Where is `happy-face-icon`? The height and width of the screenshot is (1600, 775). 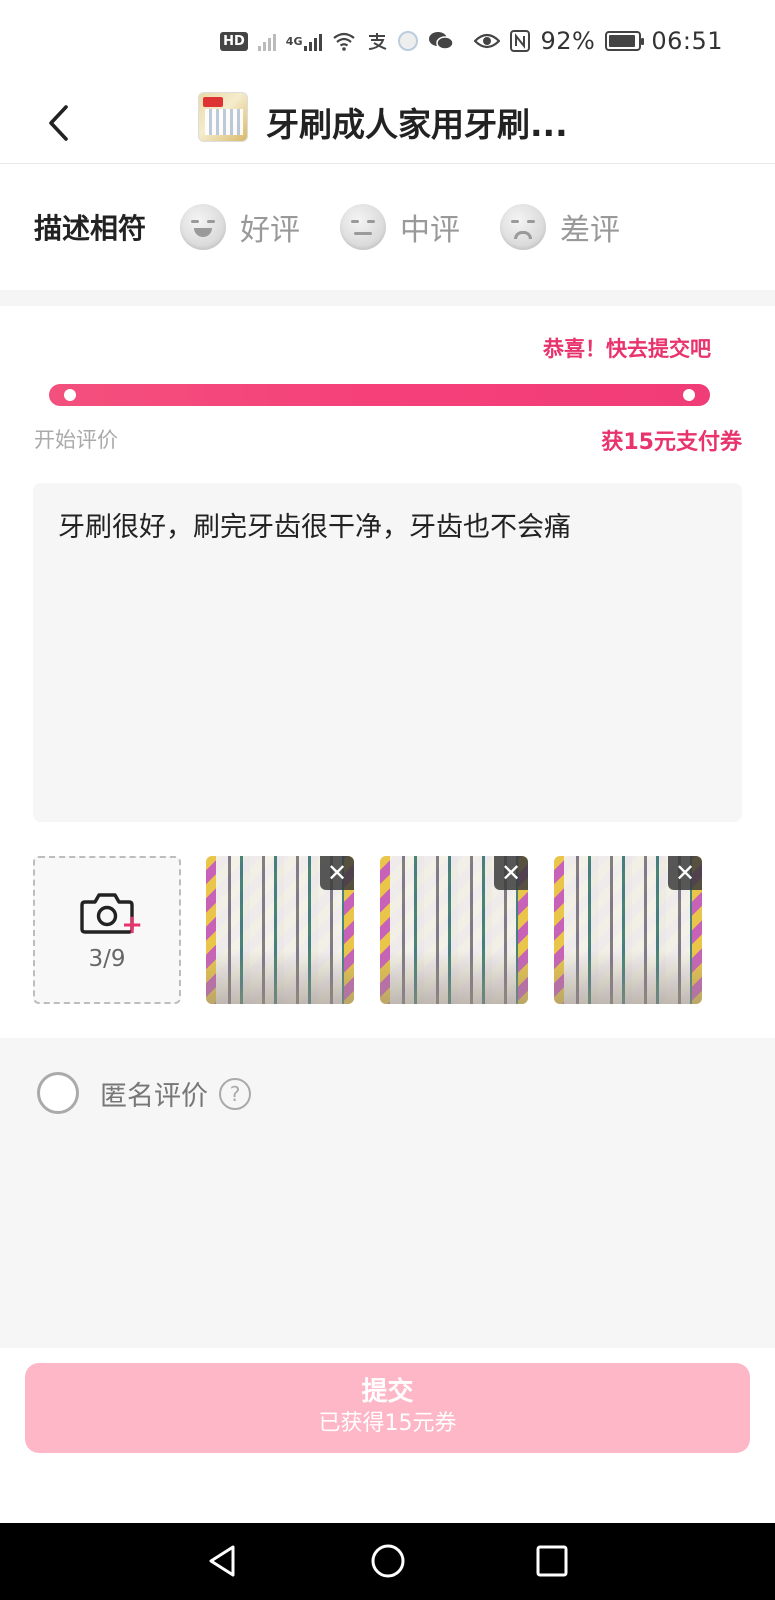 happy-face-icon is located at coordinates (203, 227).